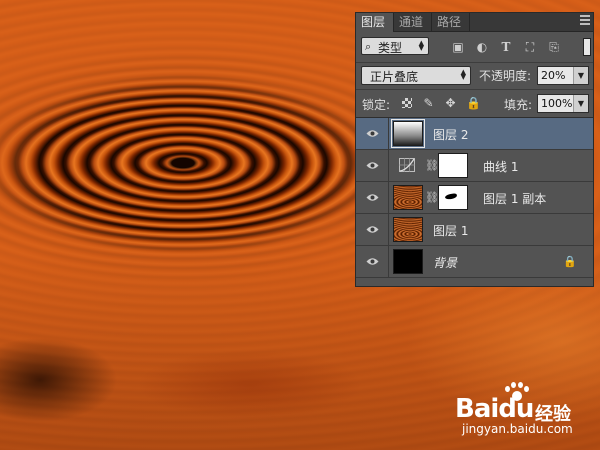 The width and height of the screenshot is (600, 450). I want to click on opacity-label: 不透明度:, so click(505, 76).